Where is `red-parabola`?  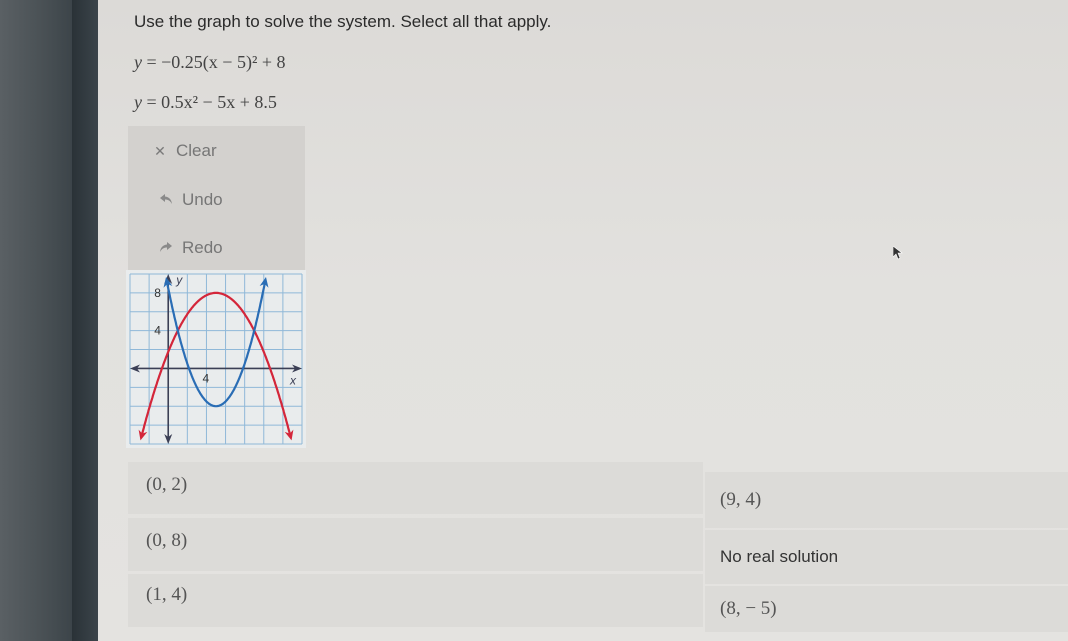
red-parabola is located at coordinates (216, 364).